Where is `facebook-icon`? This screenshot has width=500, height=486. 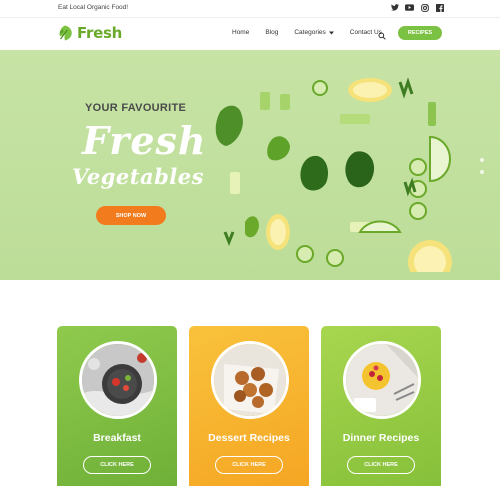 facebook-icon is located at coordinates (439, 7).